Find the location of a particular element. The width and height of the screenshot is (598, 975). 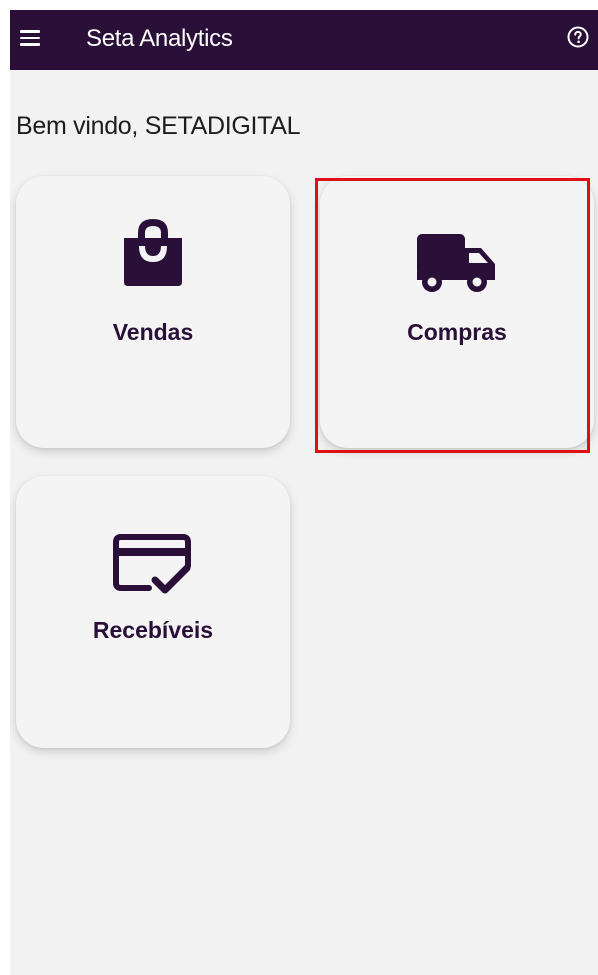

app-bar: Seta Analytics is located at coordinates (304, 40).